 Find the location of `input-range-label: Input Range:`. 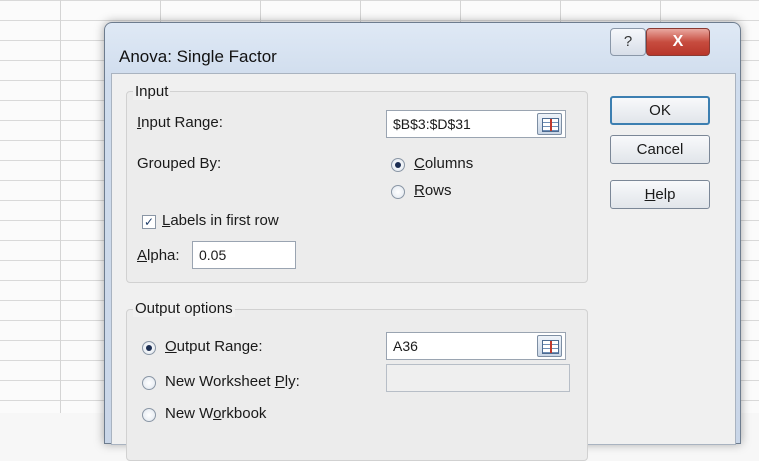

input-range-label: Input Range: is located at coordinates (180, 122).